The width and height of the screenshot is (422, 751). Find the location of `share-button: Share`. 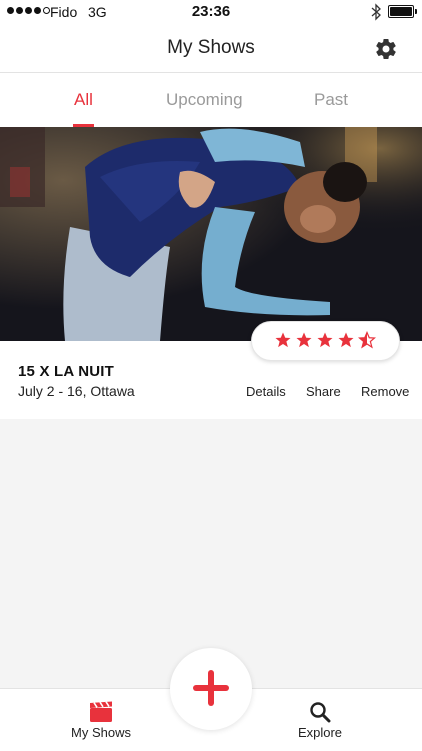

share-button: Share is located at coordinates (323, 391).